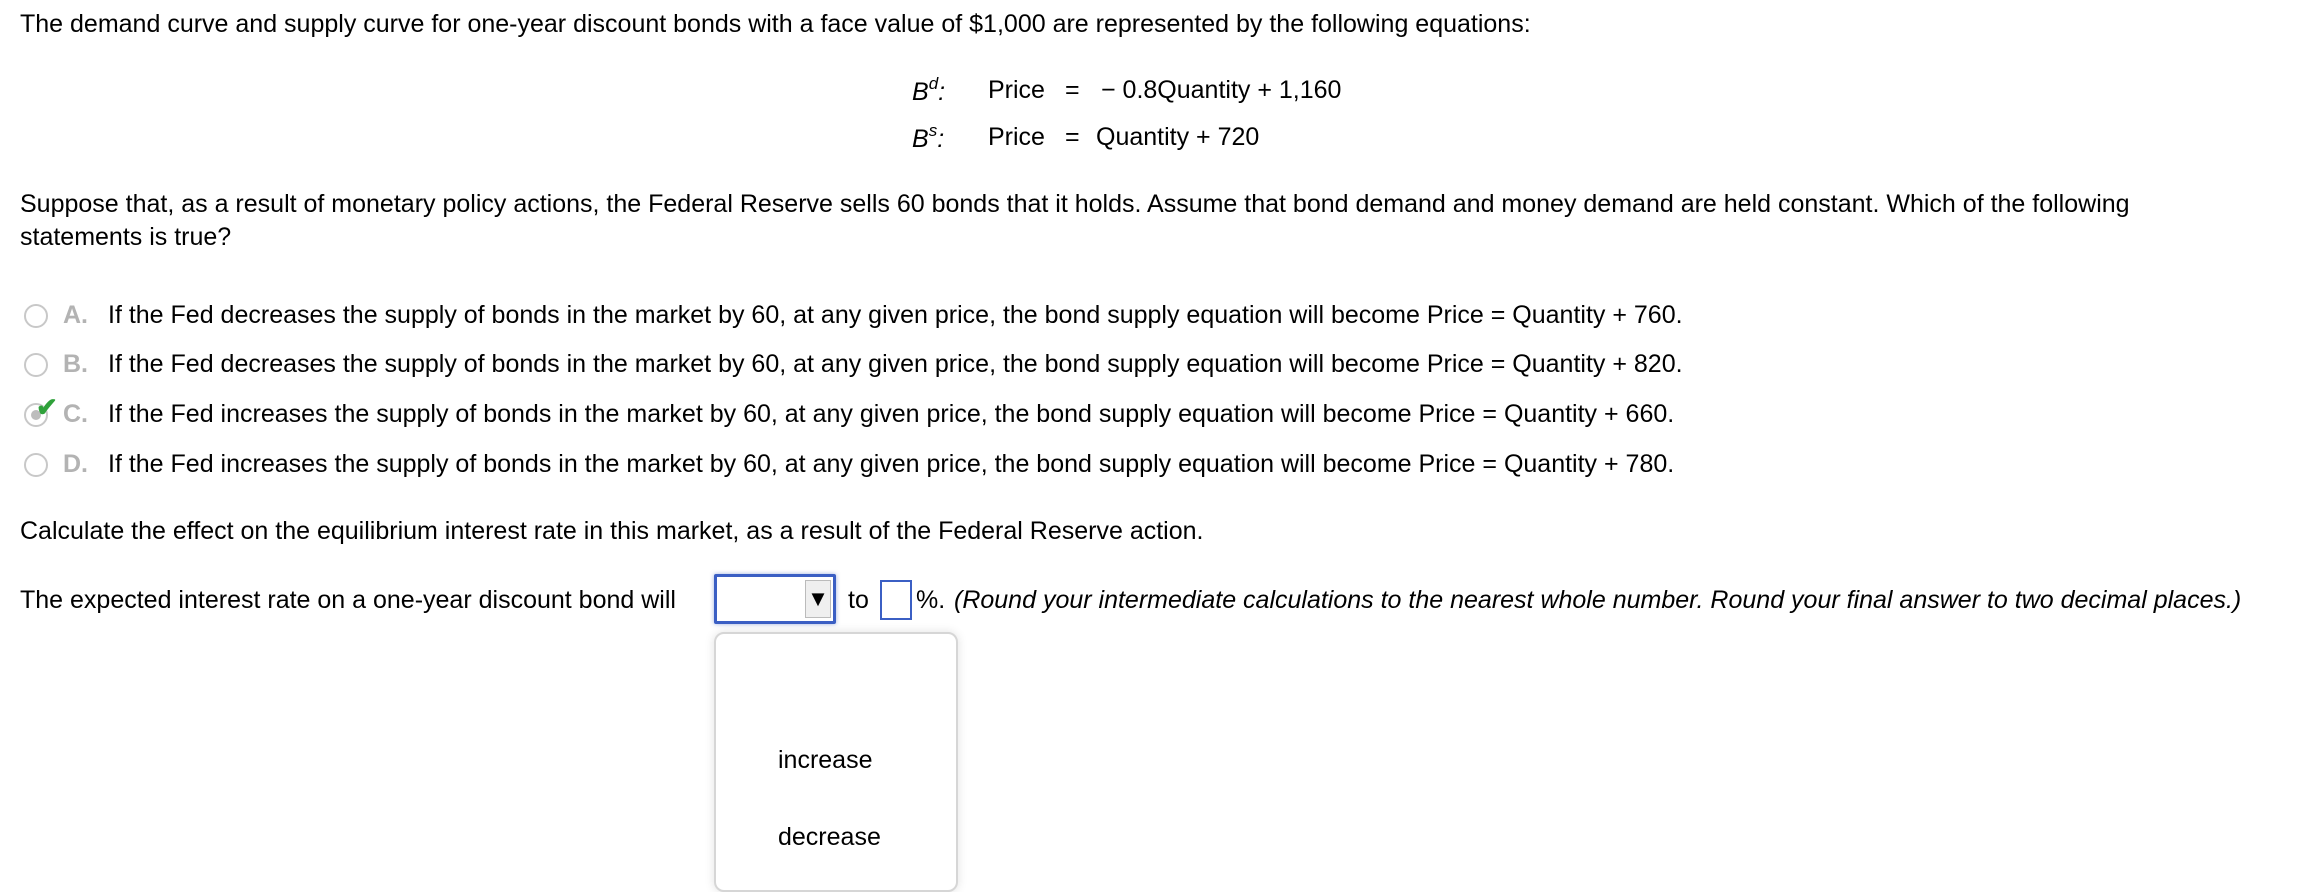 This screenshot has height=892, width=2310. I want to click on supply-rhs: Quantity + 720, so click(1178, 137).